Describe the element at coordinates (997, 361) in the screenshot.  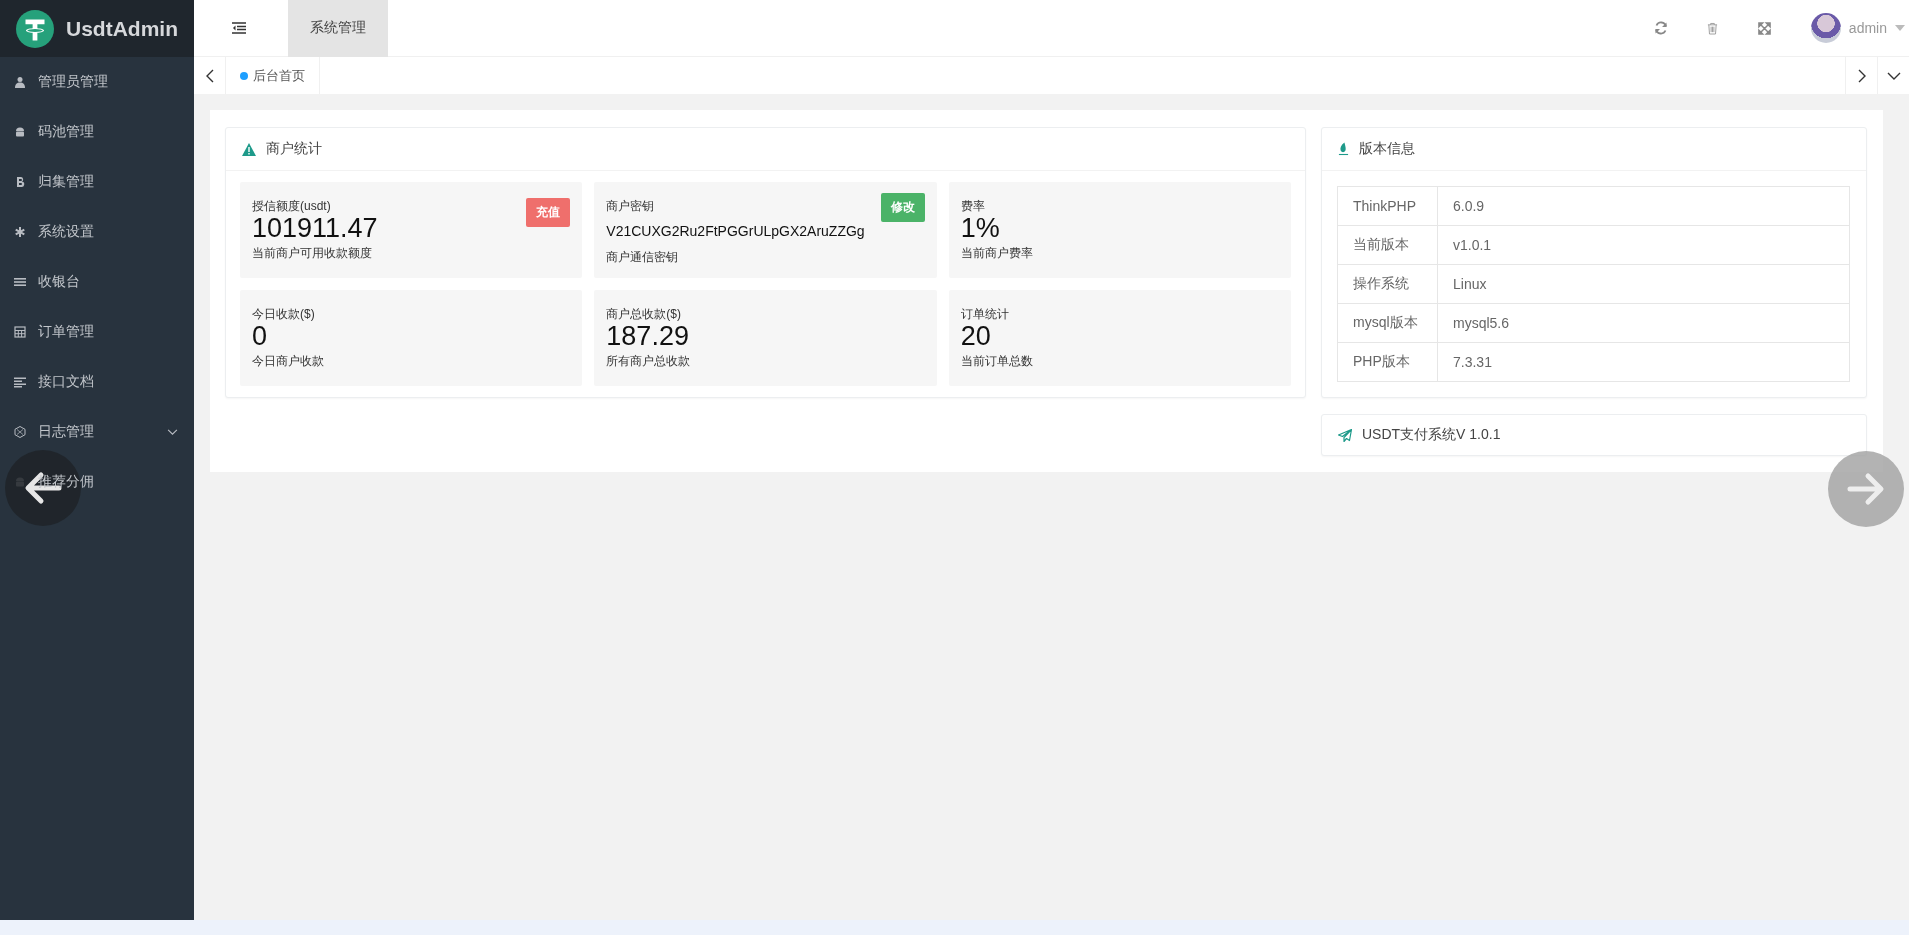
I see `stat-note: 当前订单总数` at that location.